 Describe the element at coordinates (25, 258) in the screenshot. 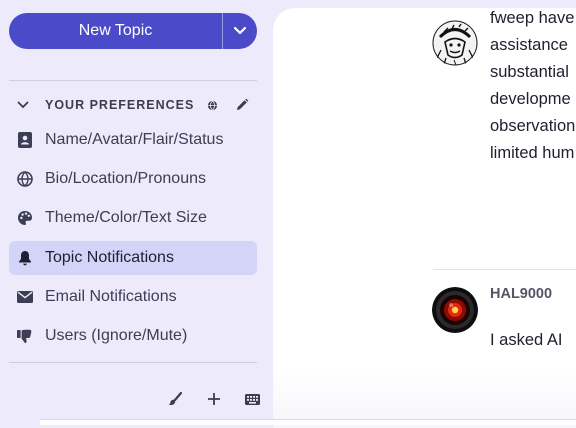

I see `bell-icon` at that location.